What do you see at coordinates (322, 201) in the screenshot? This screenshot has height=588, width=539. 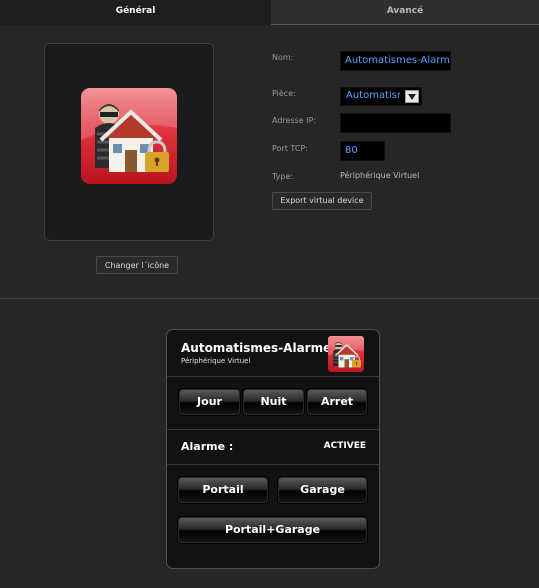 I see `export-virtual-device-button: Export virtual device` at bounding box center [322, 201].